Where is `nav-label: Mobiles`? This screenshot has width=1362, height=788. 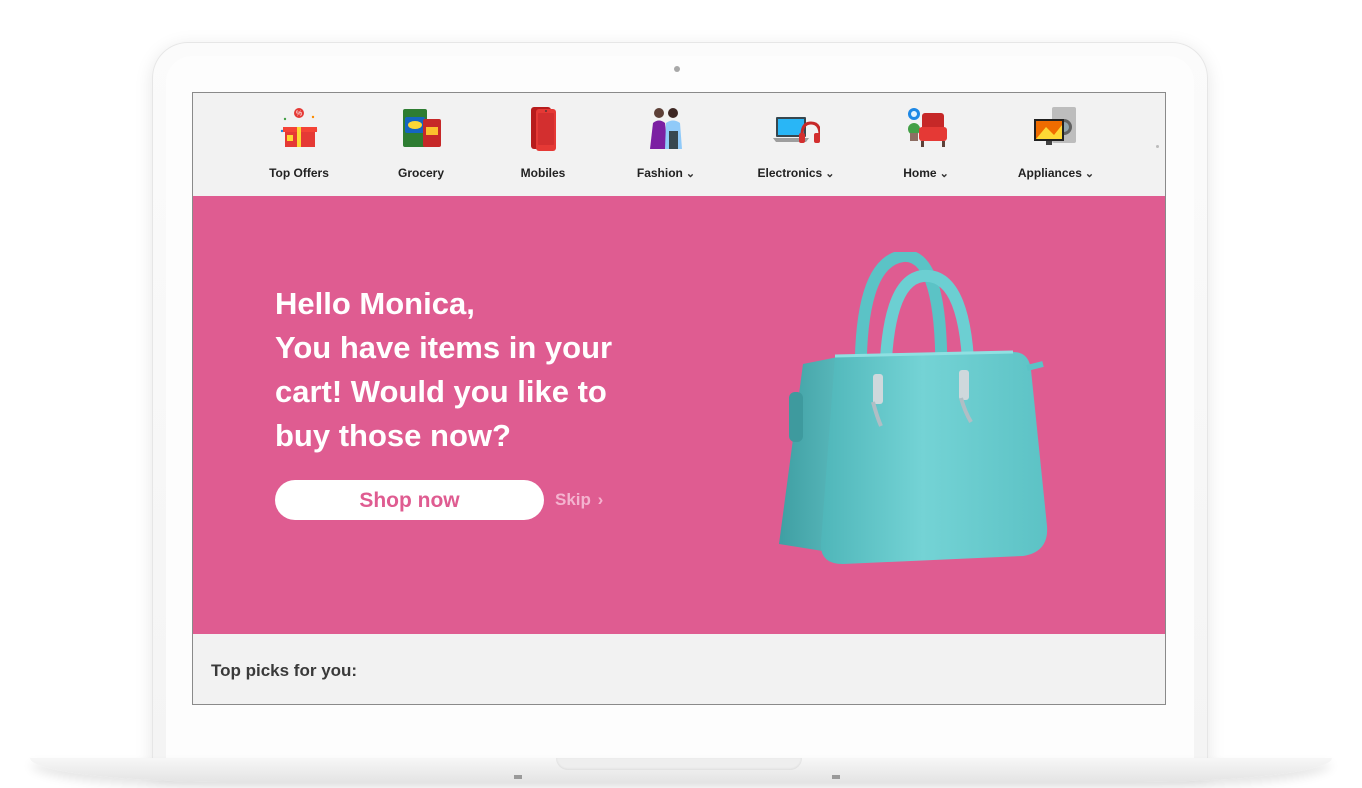
nav-label: Mobiles is located at coordinates (543, 173).